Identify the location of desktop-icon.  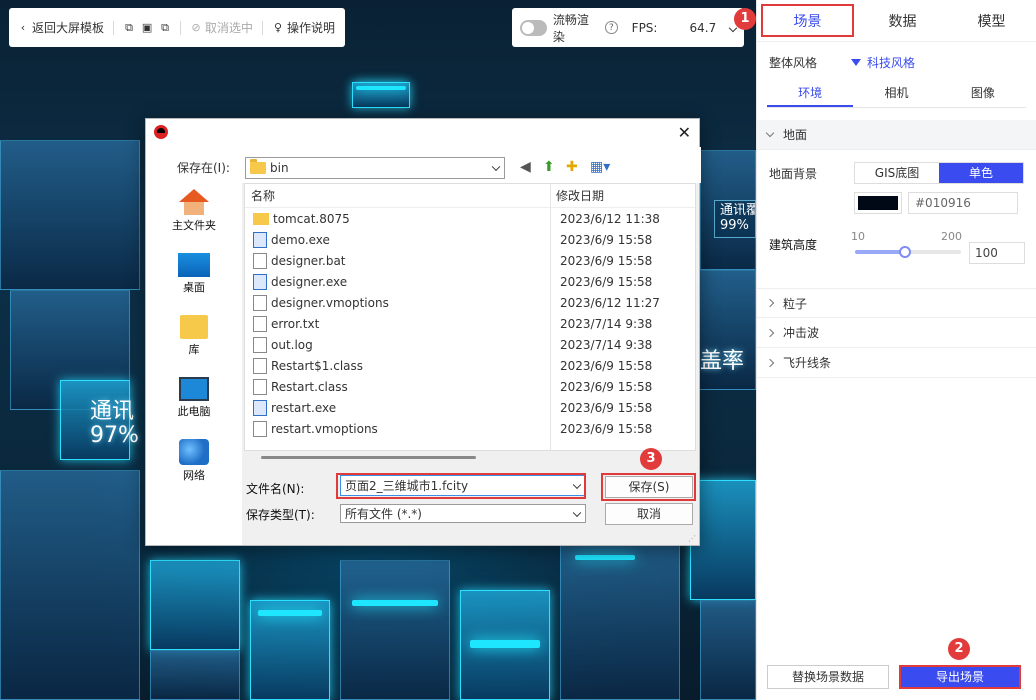
(194, 265).